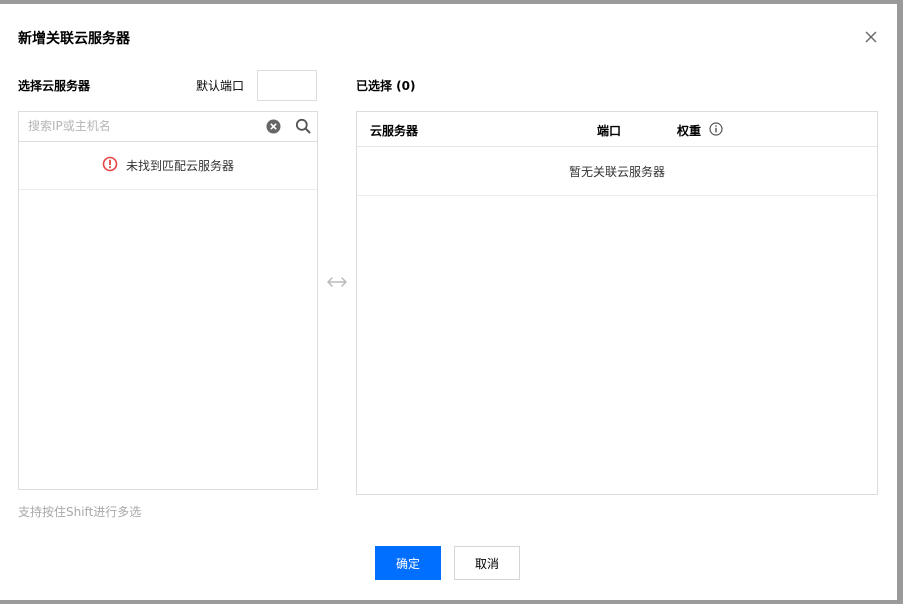 Image resolution: width=903 pixels, height=604 pixels. Describe the element at coordinates (337, 282) in the screenshot. I see `swap-arrows-icon` at that location.